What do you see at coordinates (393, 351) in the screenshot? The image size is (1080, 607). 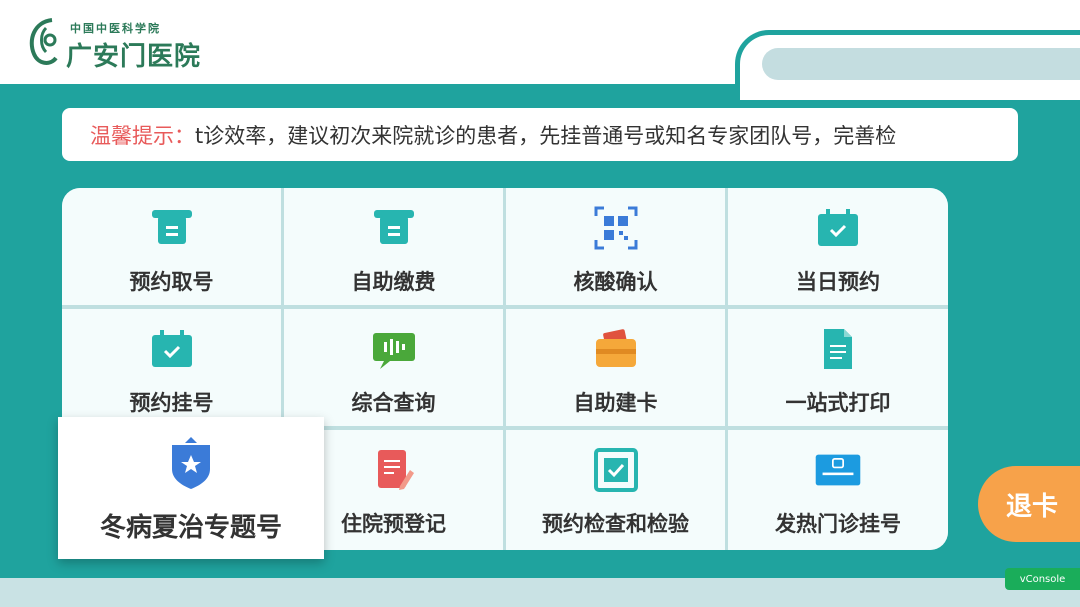 I see `chat-bubble-icon` at bounding box center [393, 351].